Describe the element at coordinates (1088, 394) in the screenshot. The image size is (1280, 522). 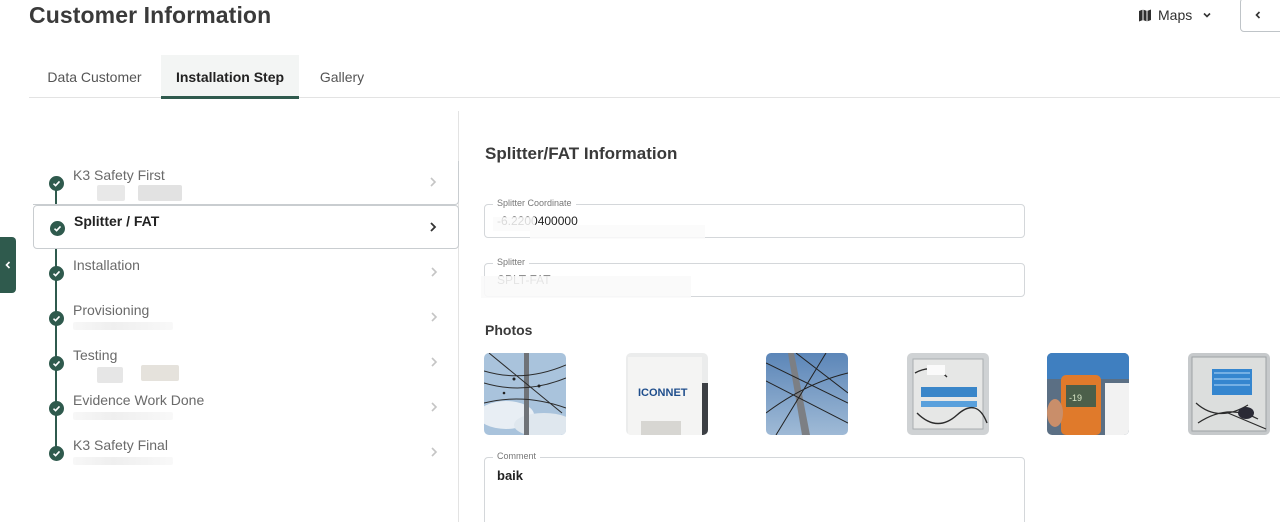
I see `photo-thumbnail: -19` at that location.